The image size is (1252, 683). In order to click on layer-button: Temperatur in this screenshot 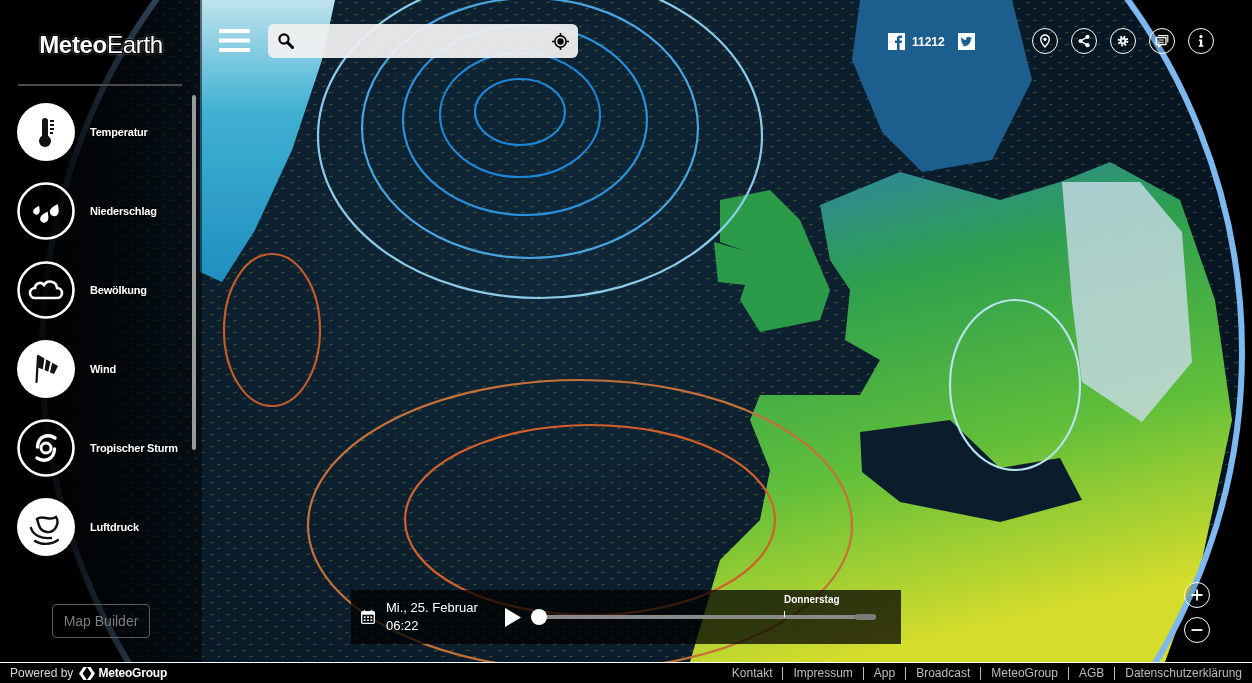, I will do `click(82, 132)`.